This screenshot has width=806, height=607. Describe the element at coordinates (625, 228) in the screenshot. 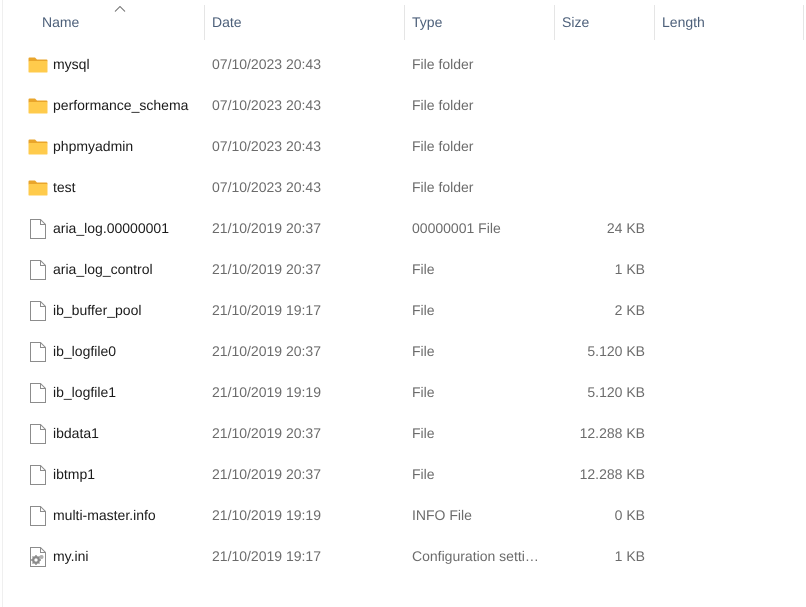

I see `file-size: 24 KB` at that location.